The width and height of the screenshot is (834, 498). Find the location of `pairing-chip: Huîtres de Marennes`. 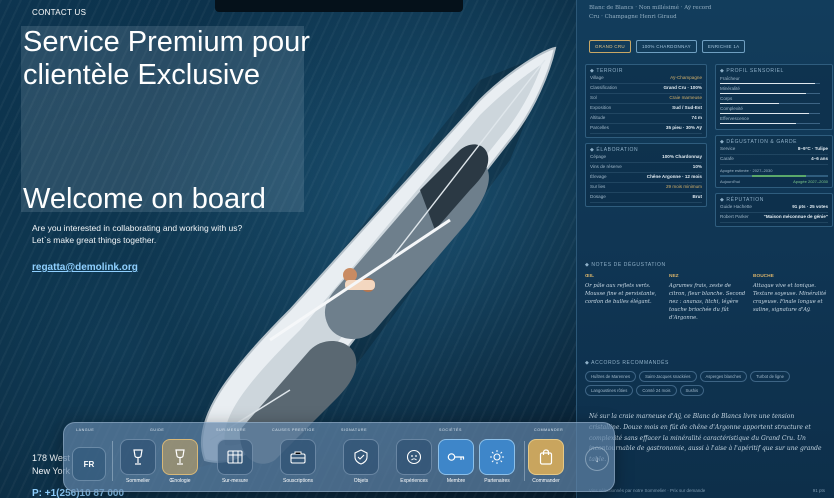

pairing-chip: Huîtres de Marennes is located at coordinates (611, 376).